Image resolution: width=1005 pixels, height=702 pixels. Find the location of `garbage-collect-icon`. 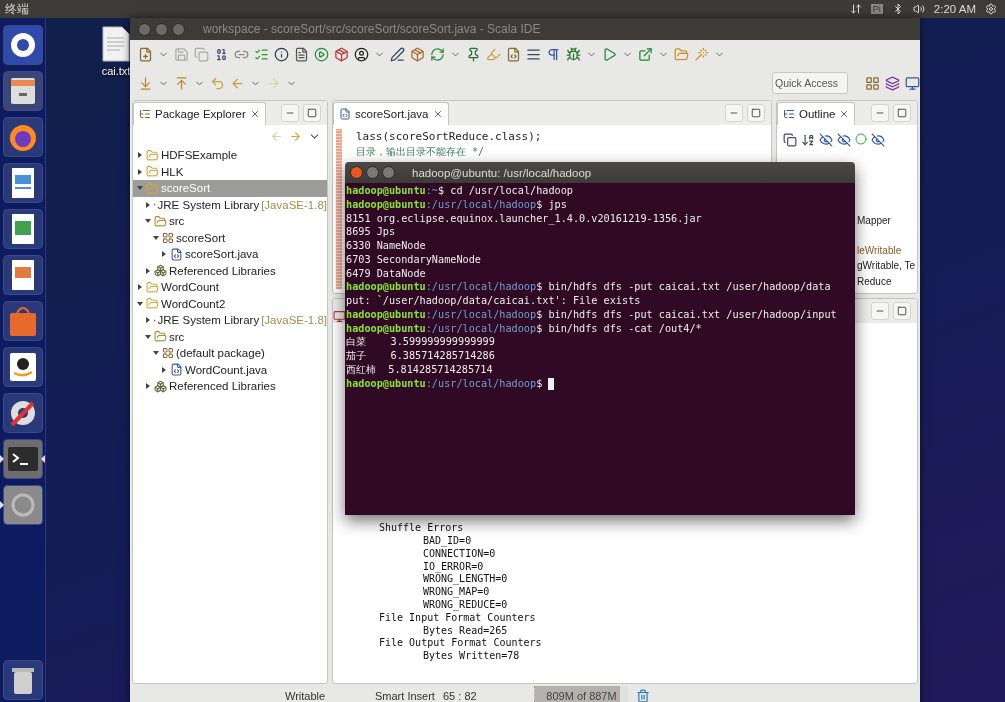

garbage-collect-icon is located at coordinates (643, 695).